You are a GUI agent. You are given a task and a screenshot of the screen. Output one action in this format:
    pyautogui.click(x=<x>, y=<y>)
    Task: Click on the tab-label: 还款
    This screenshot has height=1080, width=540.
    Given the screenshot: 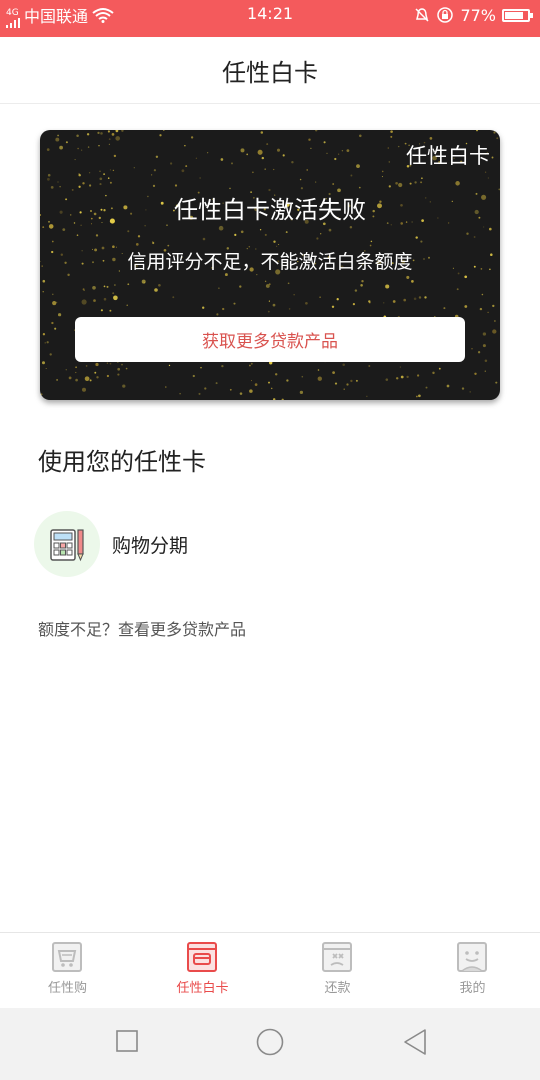 What is the action you would take?
    pyautogui.click(x=337, y=988)
    